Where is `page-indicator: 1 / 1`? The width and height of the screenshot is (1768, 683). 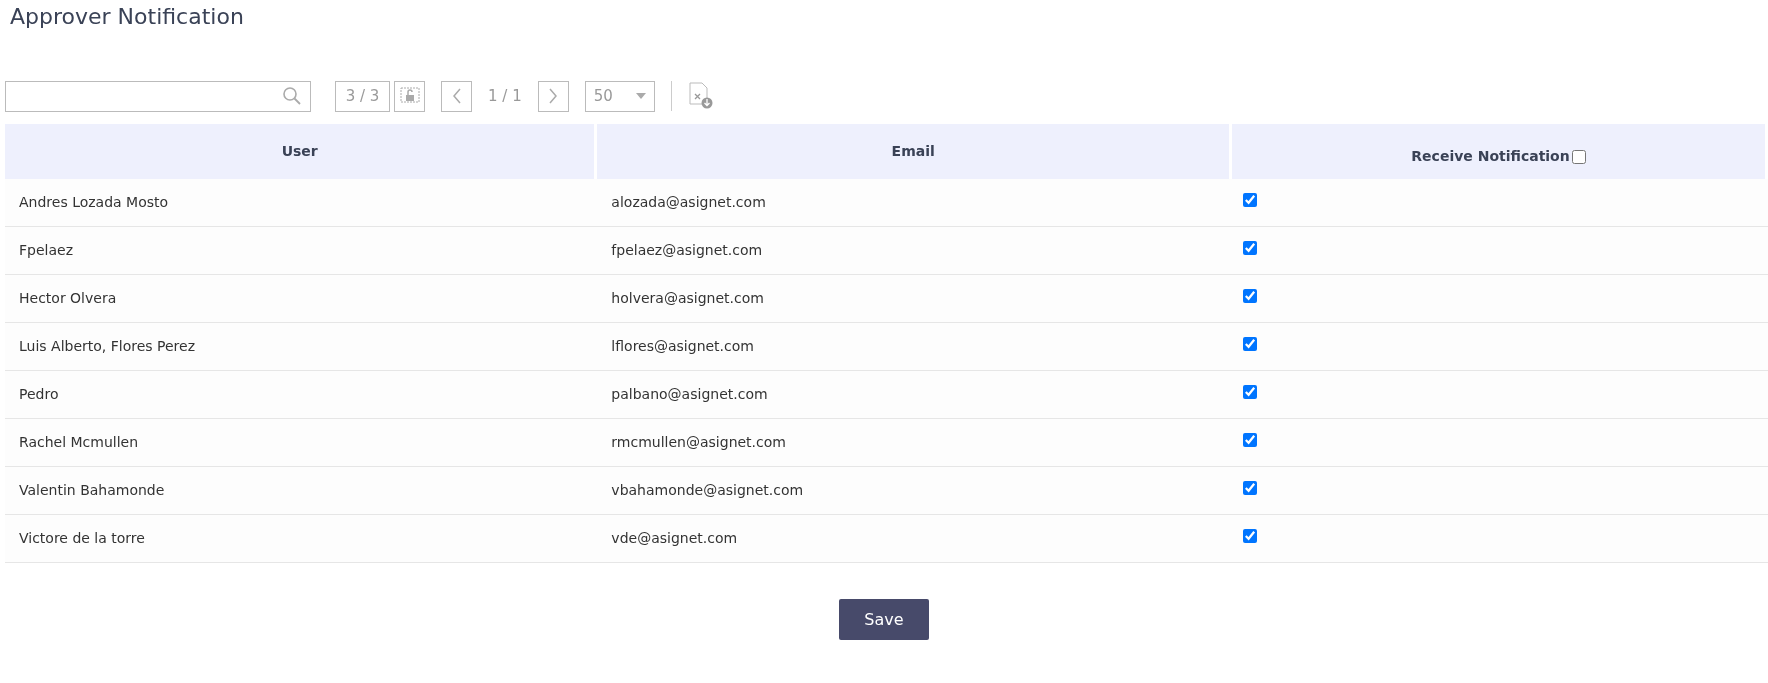
page-indicator: 1 / 1 is located at coordinates (505, 97).